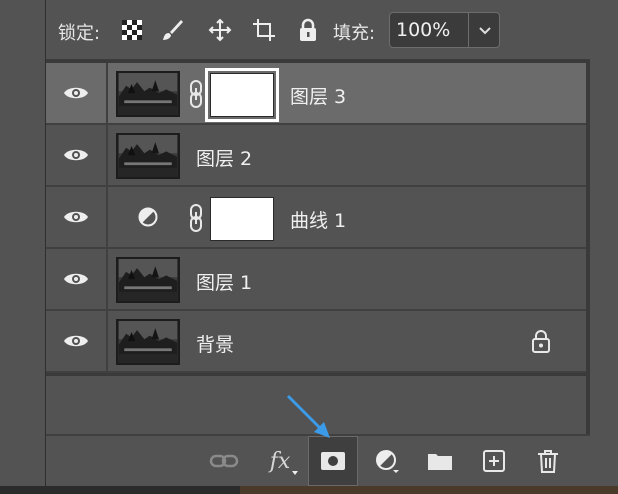 This screenshot has height=494, width=618. I want to click on layer-name: 图层 3, so click(318, 95).